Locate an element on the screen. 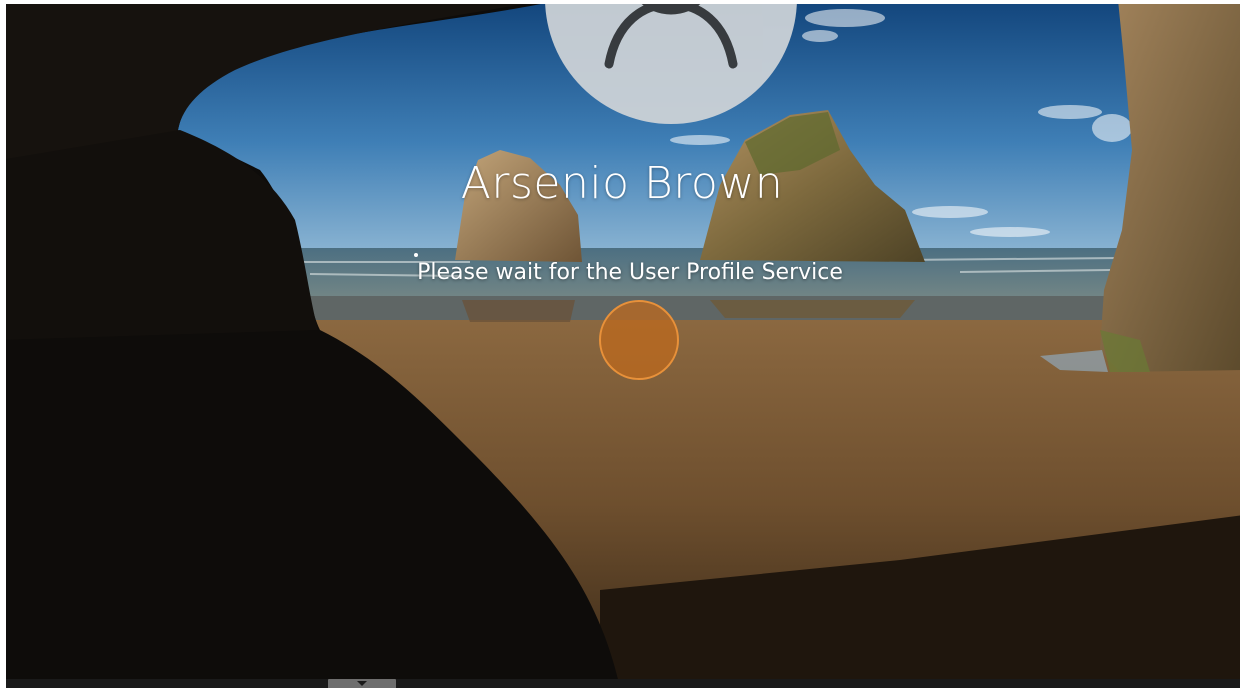 Image resolution: width=1244 pixels, height=688 pixels. bottom-bar is located at coordinates (622, 683).